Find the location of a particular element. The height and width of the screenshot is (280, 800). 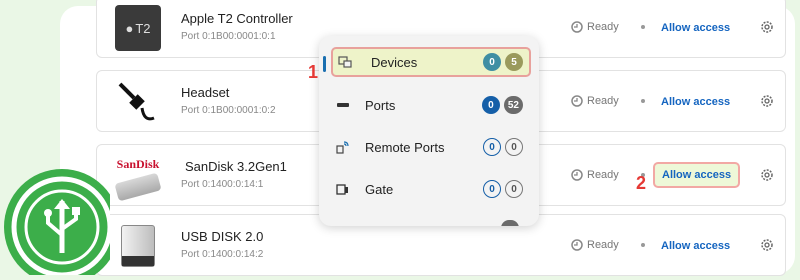

count-badge: 52 is located at coordinates (513, 105).